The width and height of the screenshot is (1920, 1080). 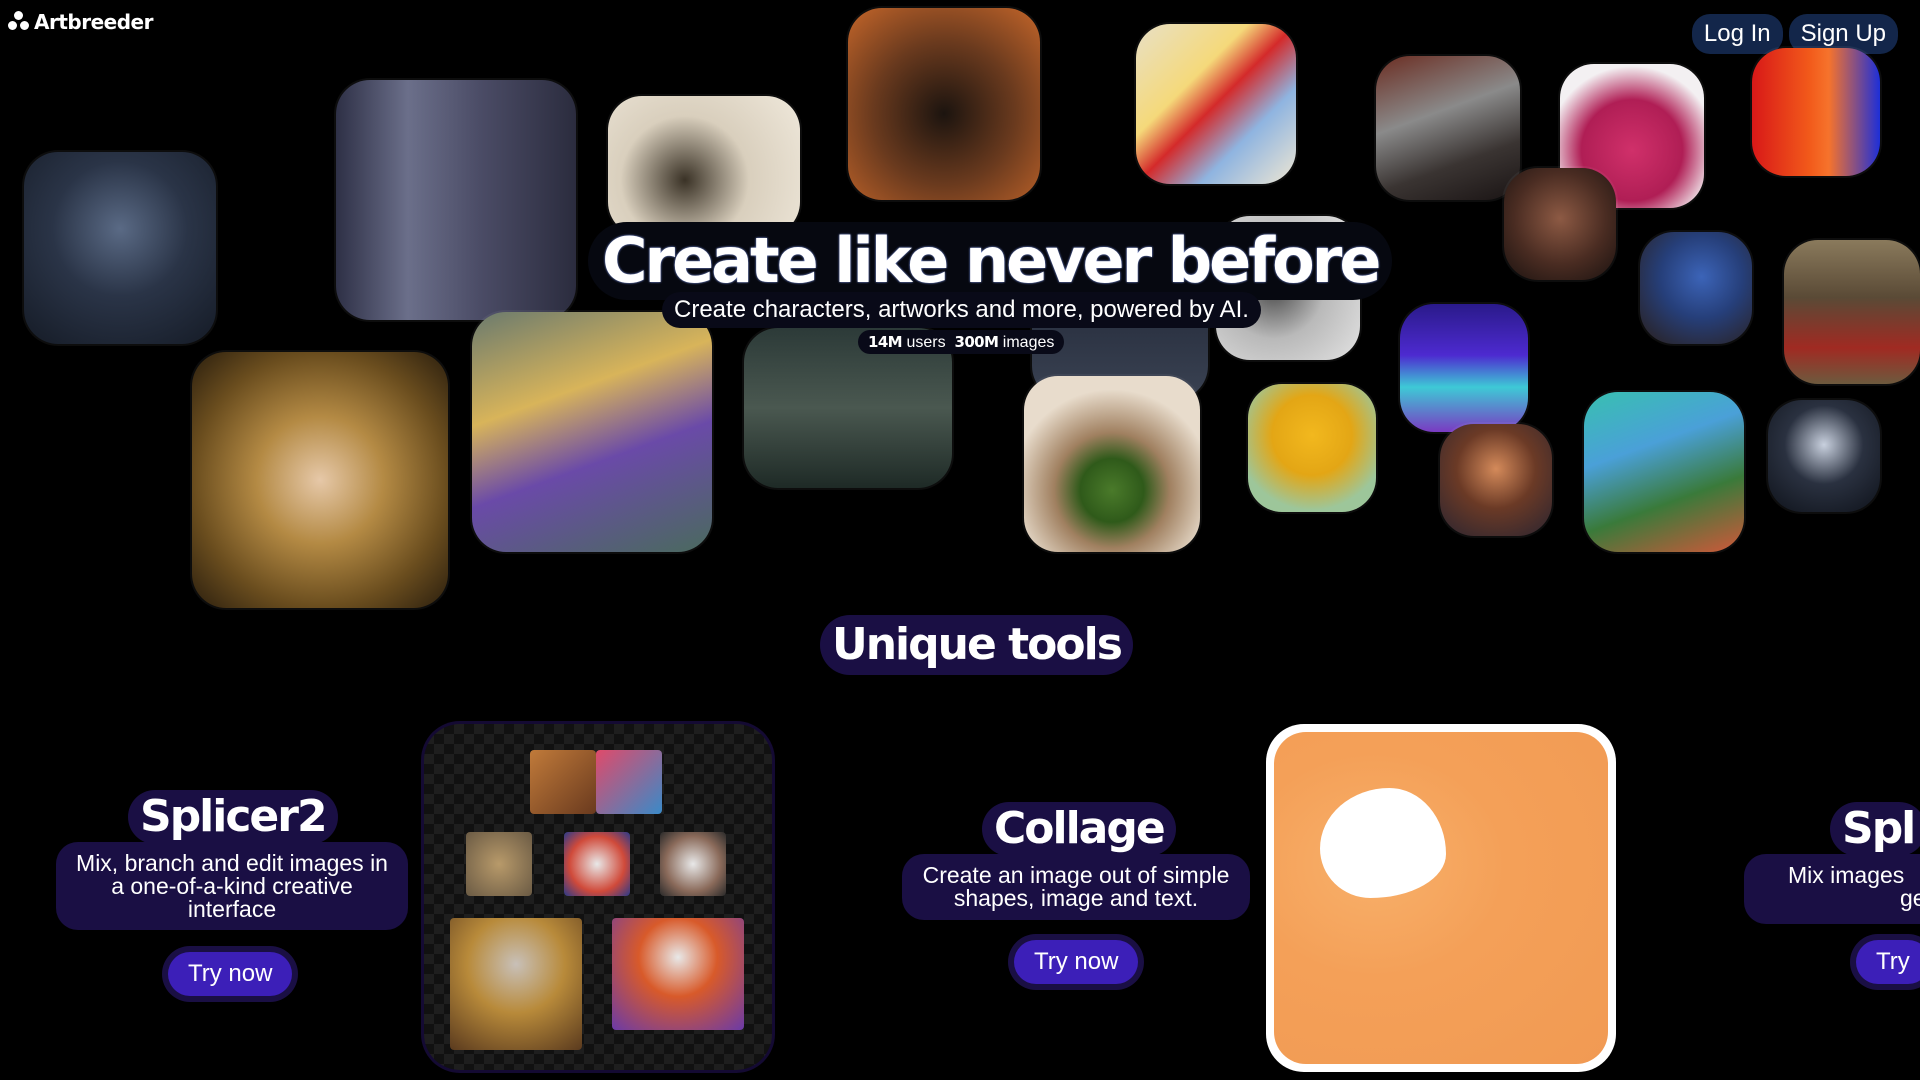 What do you see at coordinates (1875, 829) in the screenshot?
I see `tool-name-cutoff: Spl` at bounding box center [1875, 829].